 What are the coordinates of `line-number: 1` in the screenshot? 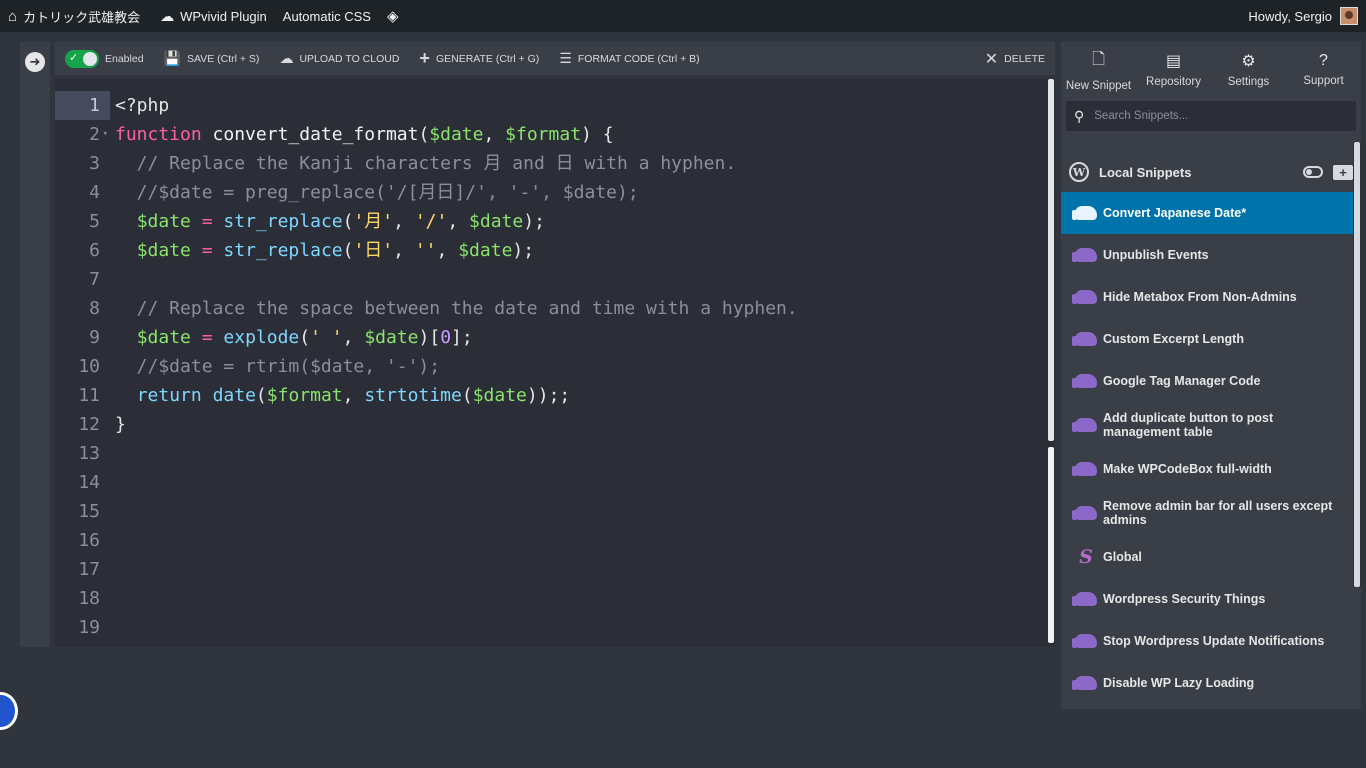 It's located at (82, 105).